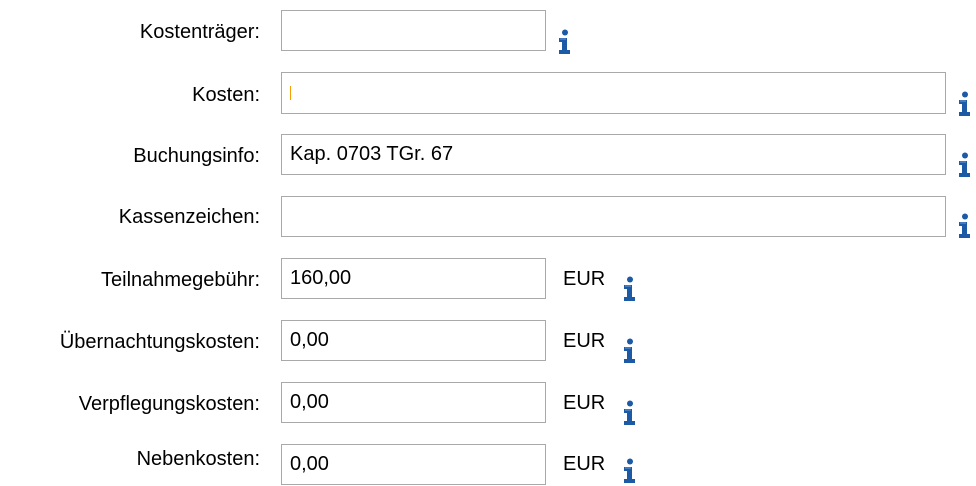 This screenshot has height=486, width=976. Describe the element at coordinates (196, 156) in the screenshot. I see `booking-info-label: Buchungsinfo:` at that location.